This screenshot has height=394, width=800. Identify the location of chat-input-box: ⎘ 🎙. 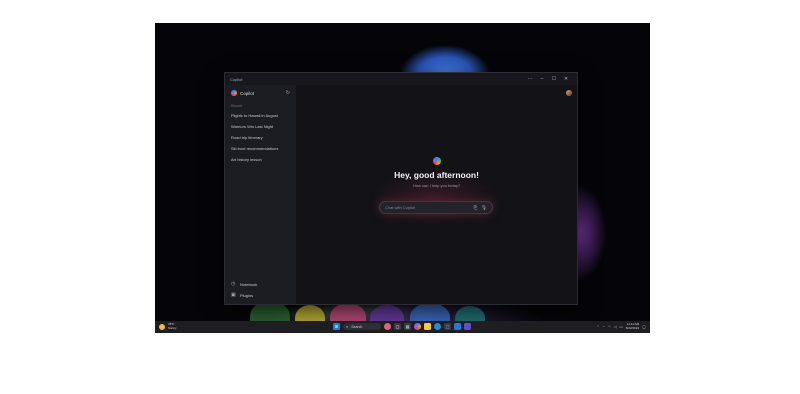
(436, 207).